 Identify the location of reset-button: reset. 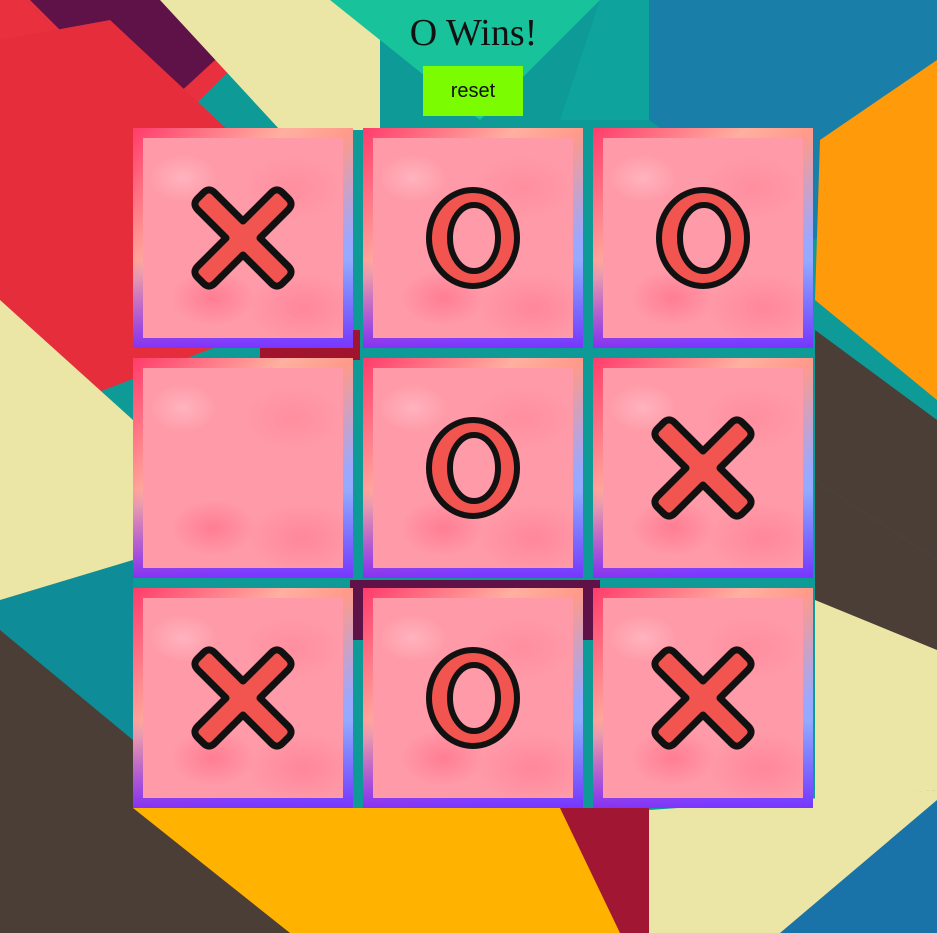
(473, 91).